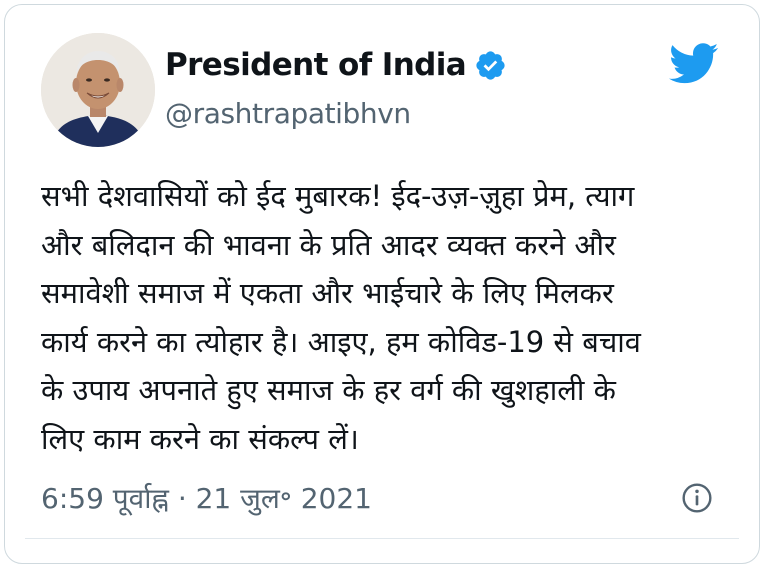 This screenshot has width=770, height=564. What do you see at coordinates (206, 498) in the screenshot?
I see `tweet-timestamp: 6:59 पूर्वाह्न · 21 जुल॰ 2021` at bounding box center [206, 498].